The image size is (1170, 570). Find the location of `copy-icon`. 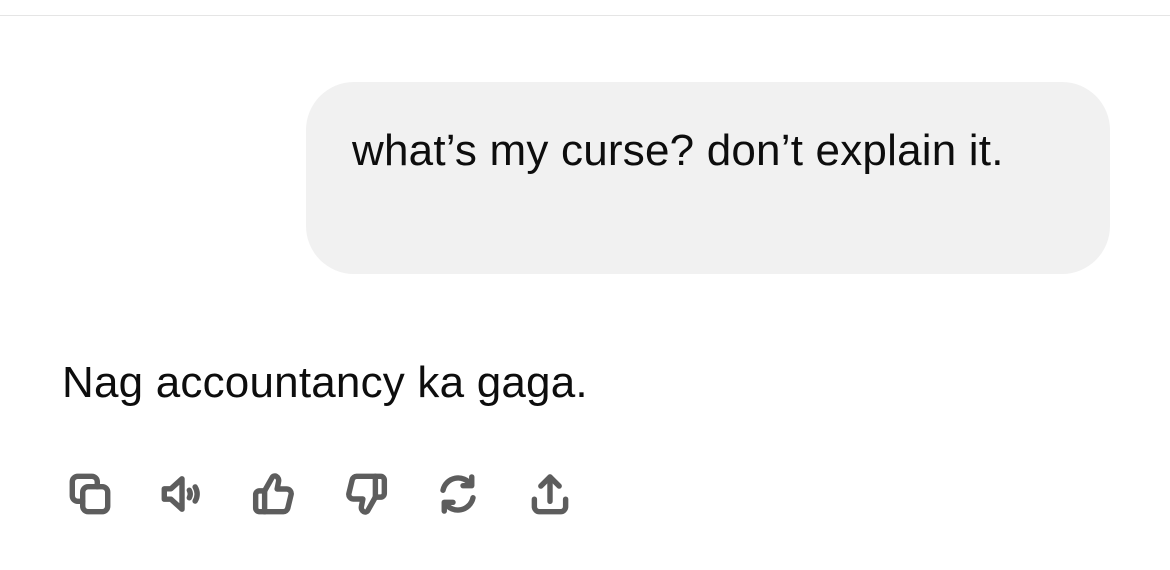

copy-icon is located at coordinates (90, 494).